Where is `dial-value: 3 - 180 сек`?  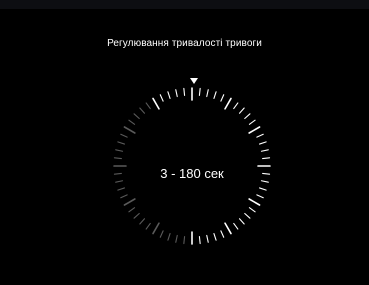 dial-value: 3 - 180 сек is located at coordinates (192, 173).